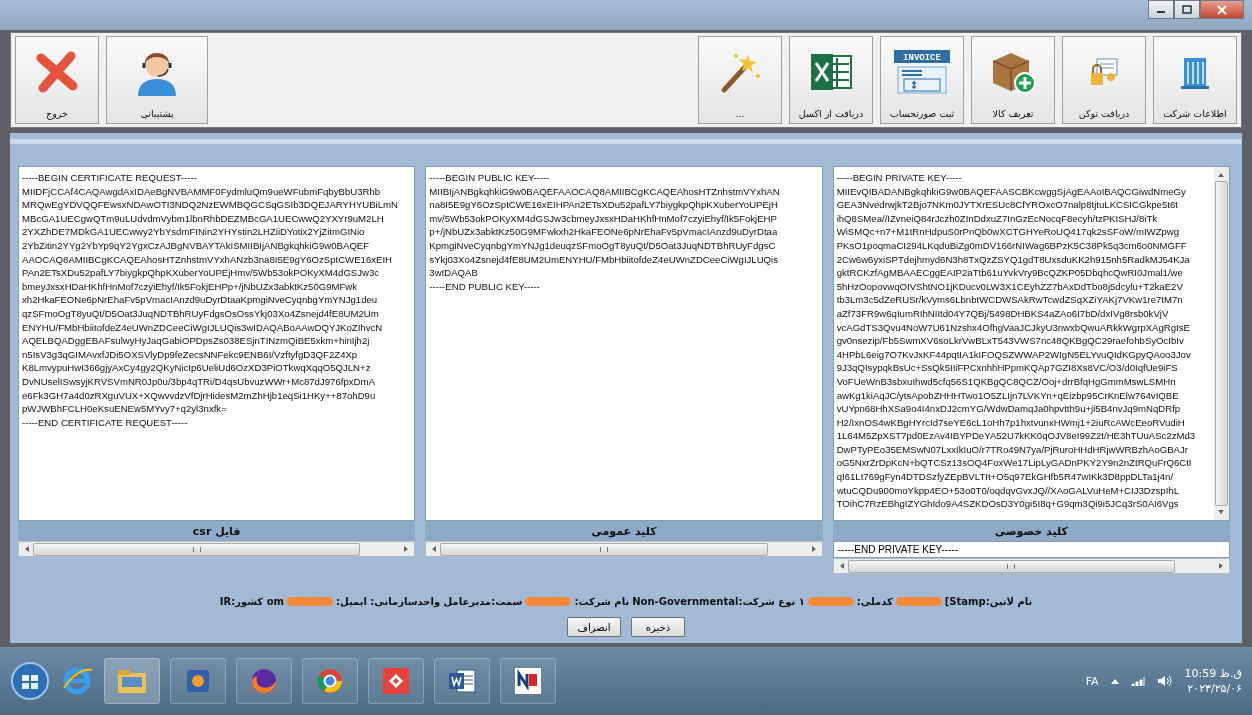 The width and height of the screenshot is (1252, 715). I want to click on toolbar-button: پشتیبانی, so click(157, 80).